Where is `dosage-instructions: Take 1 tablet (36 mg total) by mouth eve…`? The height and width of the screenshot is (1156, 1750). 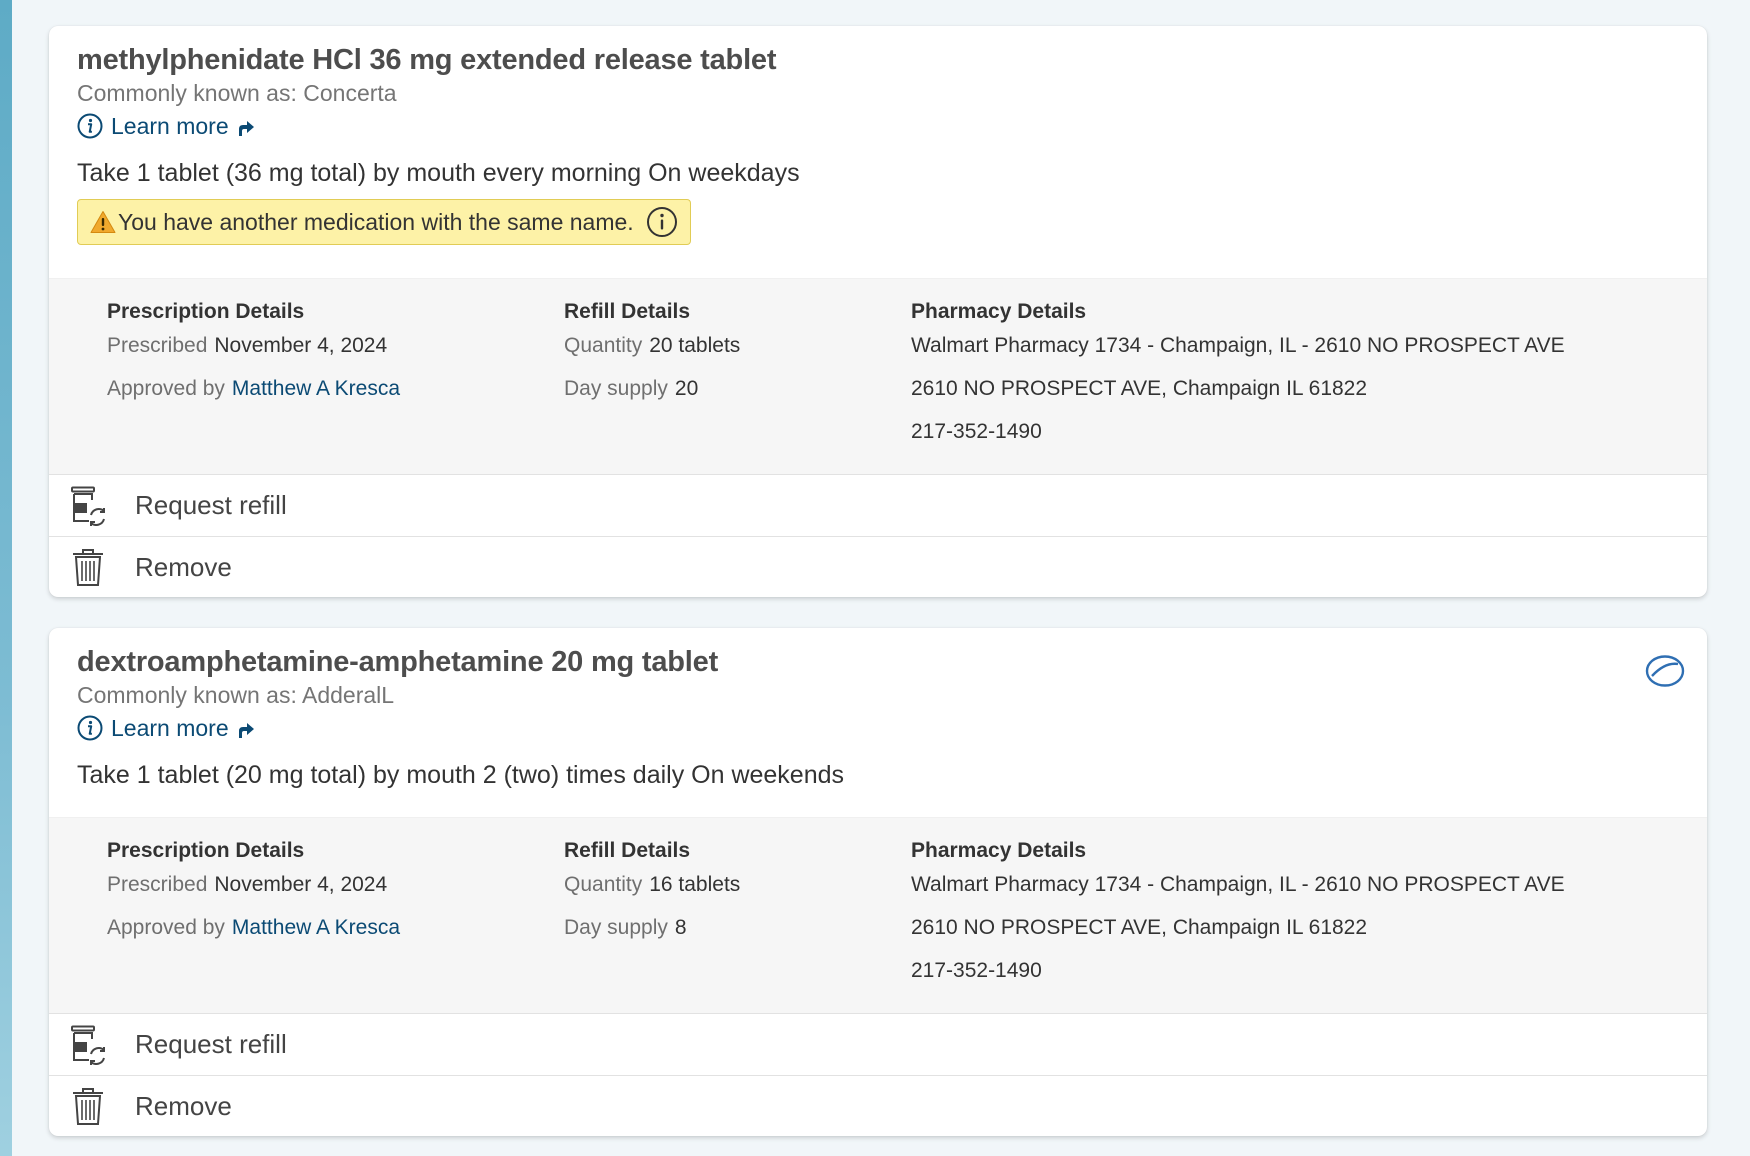 dosage-instructions: Take 1 tablet (36 mg total) by mouth eve… is located at coordinates (438, 173).